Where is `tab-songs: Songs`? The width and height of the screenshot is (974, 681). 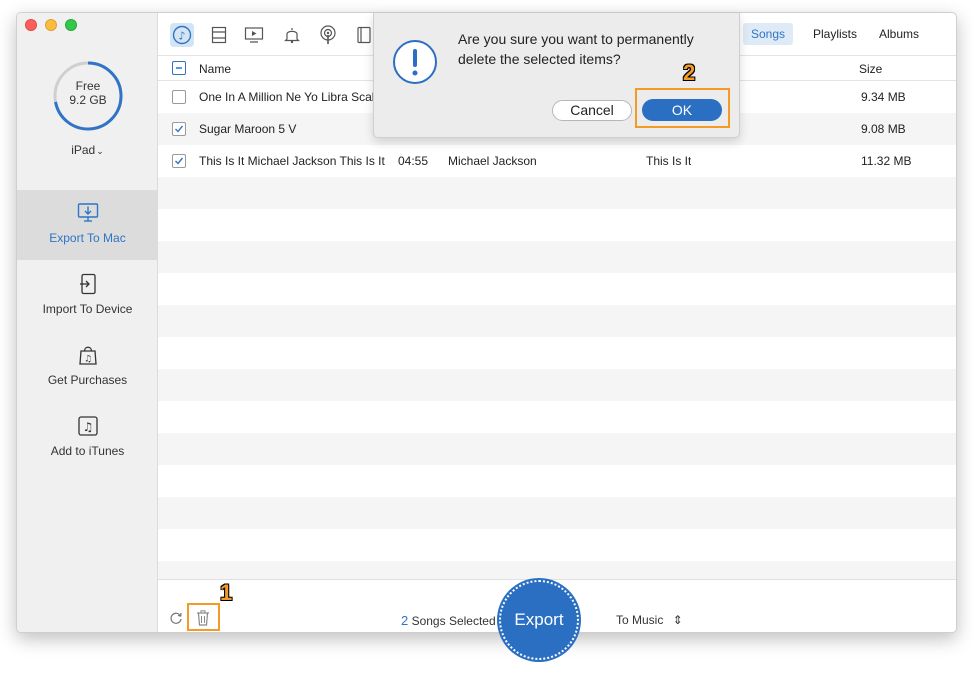
tab-songs: Songs is located at coordinates (768, 34).